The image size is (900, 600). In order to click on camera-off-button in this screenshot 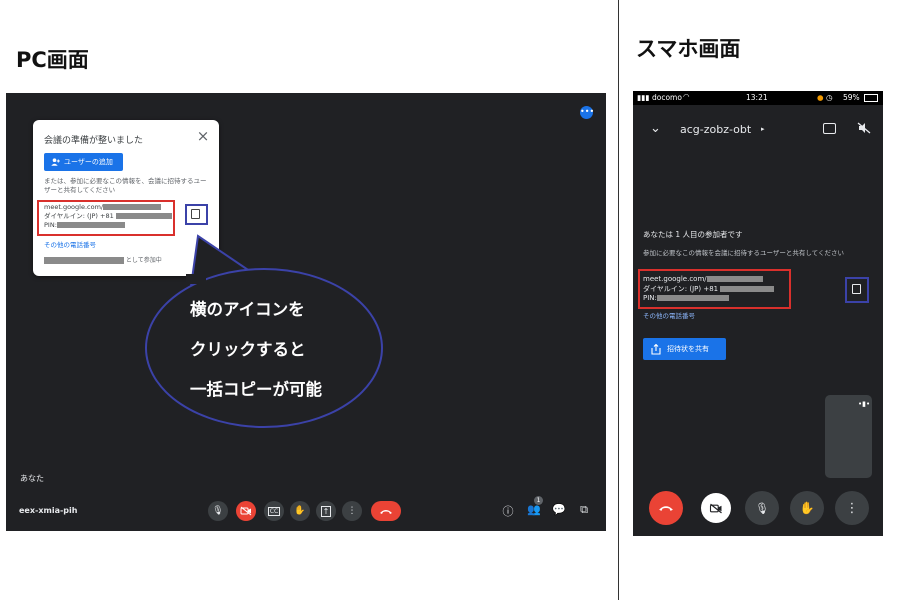, I will do `click(246, 511)`.